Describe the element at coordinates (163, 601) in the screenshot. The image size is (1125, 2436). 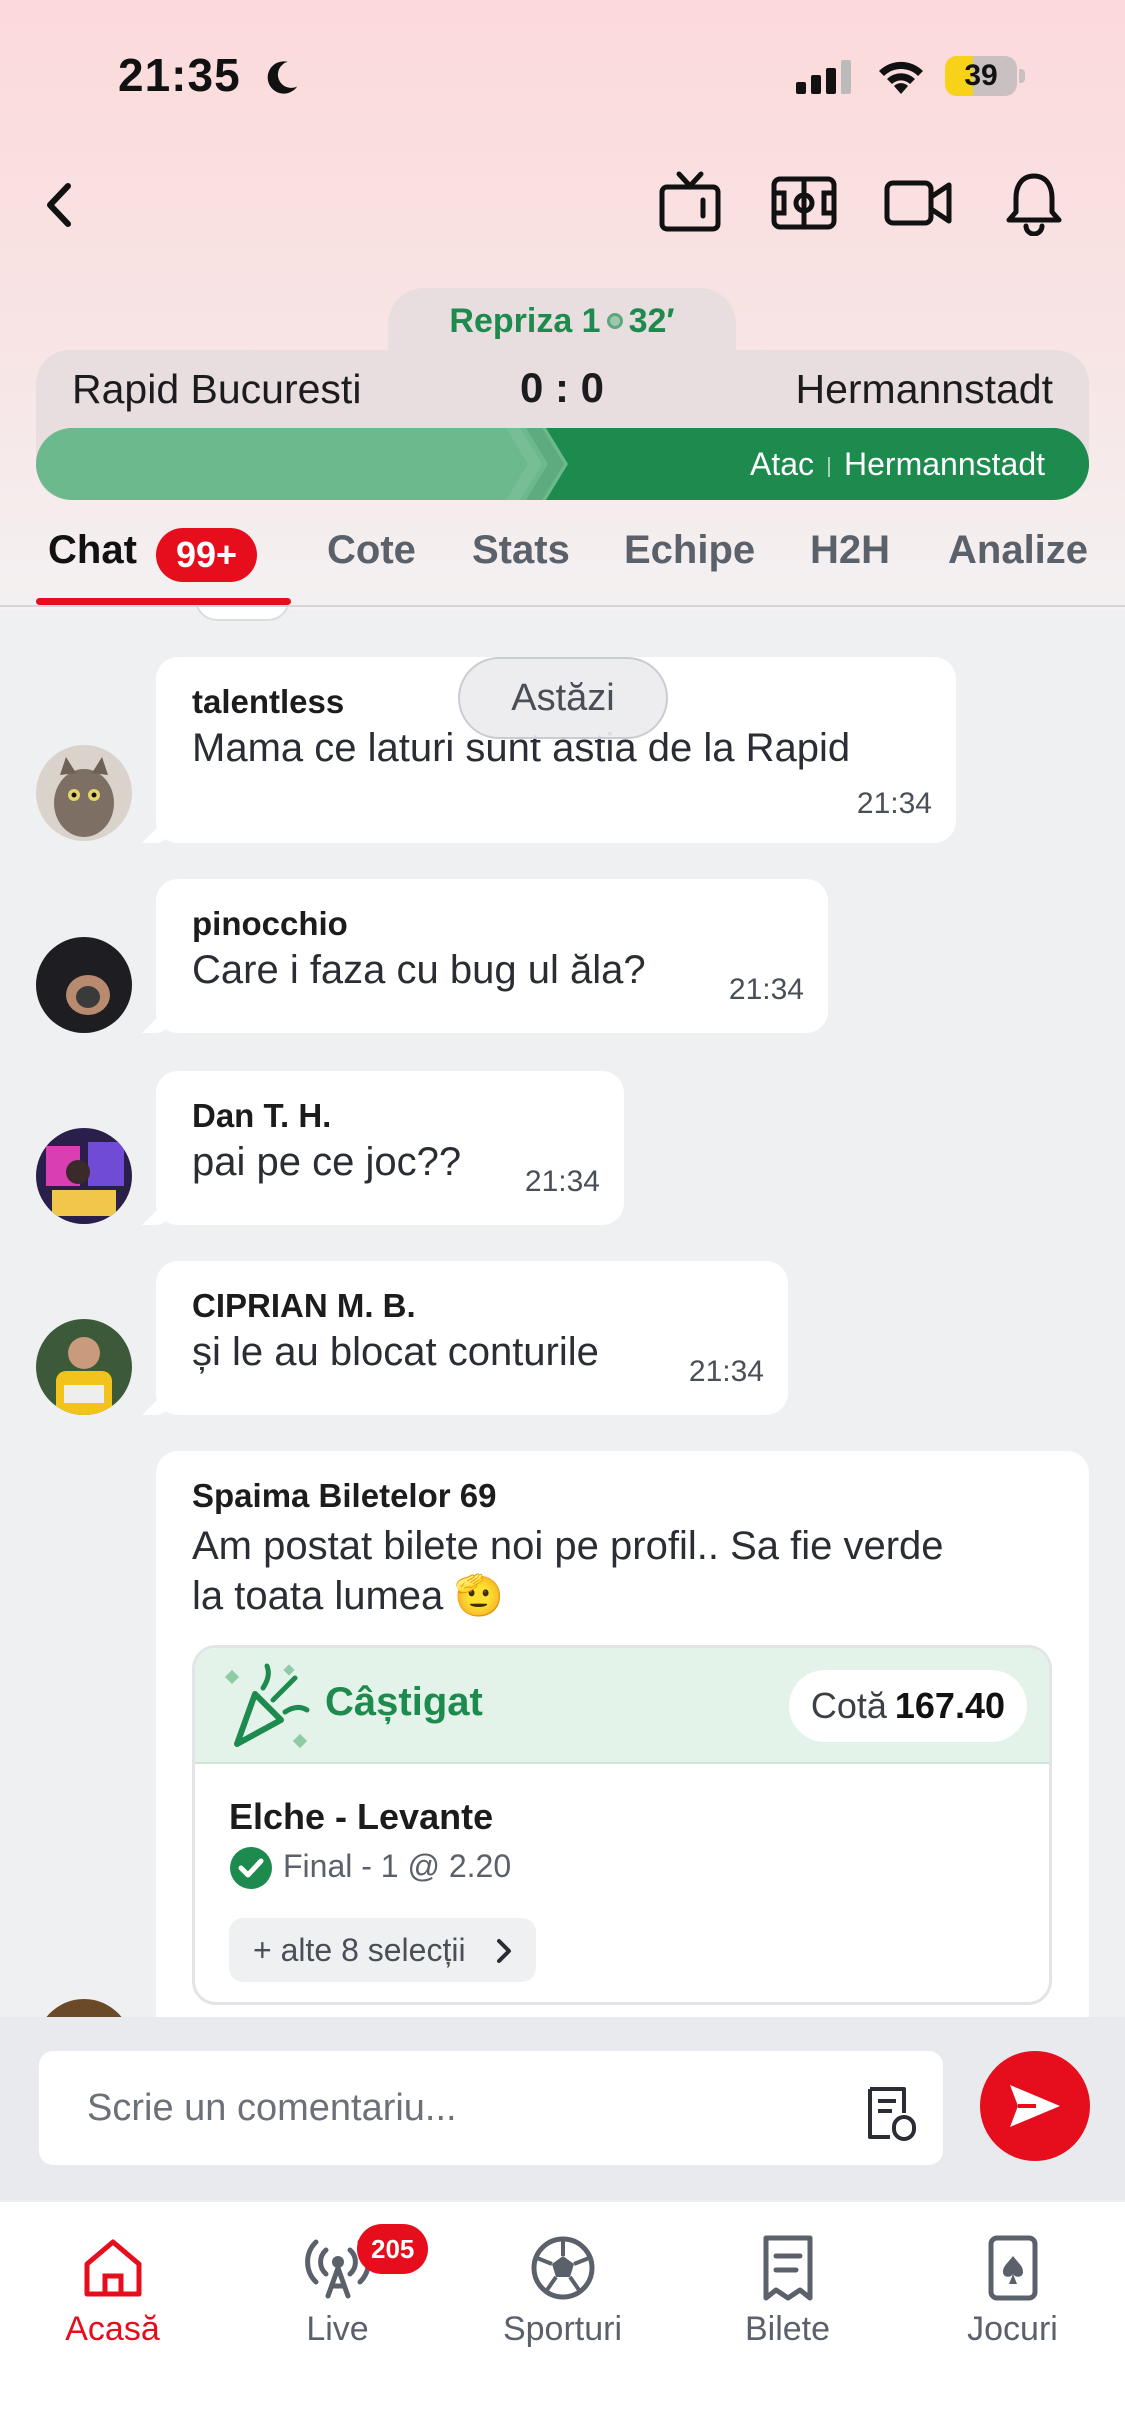
I see `active-tab-indicator` at that location.